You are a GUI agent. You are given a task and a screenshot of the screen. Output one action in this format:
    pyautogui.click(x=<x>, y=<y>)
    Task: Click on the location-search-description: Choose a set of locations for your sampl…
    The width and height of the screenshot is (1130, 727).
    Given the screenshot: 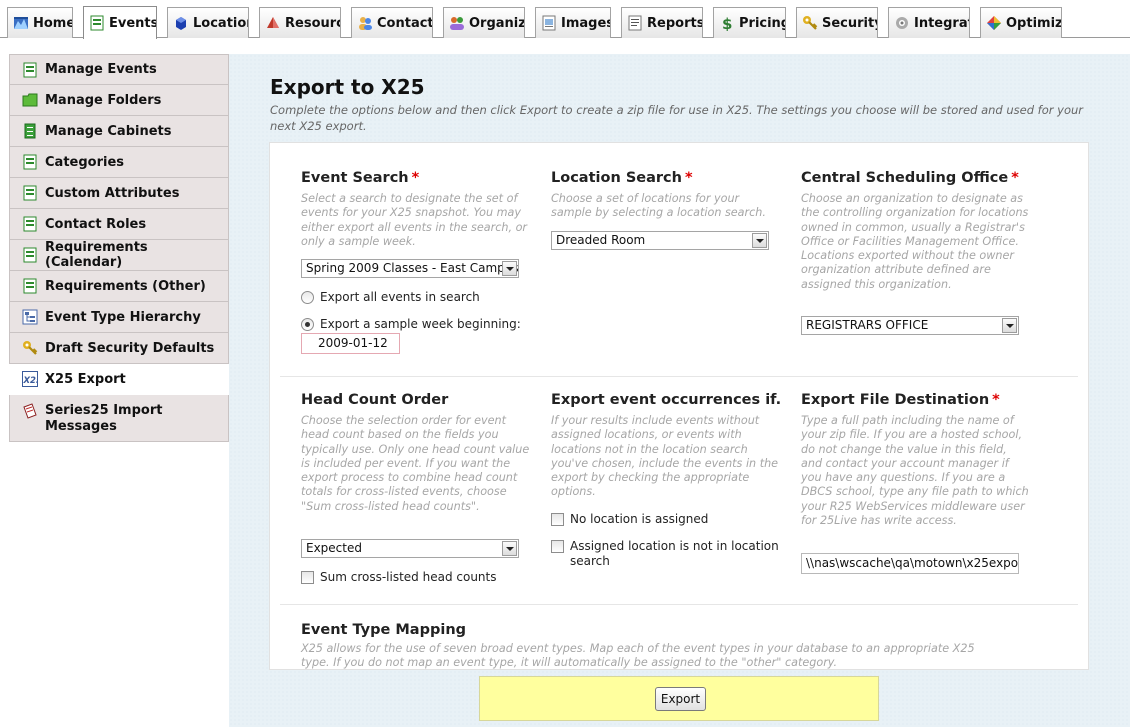 What is the action you would take?
    pyautogui.click(x=658, y=206)
    